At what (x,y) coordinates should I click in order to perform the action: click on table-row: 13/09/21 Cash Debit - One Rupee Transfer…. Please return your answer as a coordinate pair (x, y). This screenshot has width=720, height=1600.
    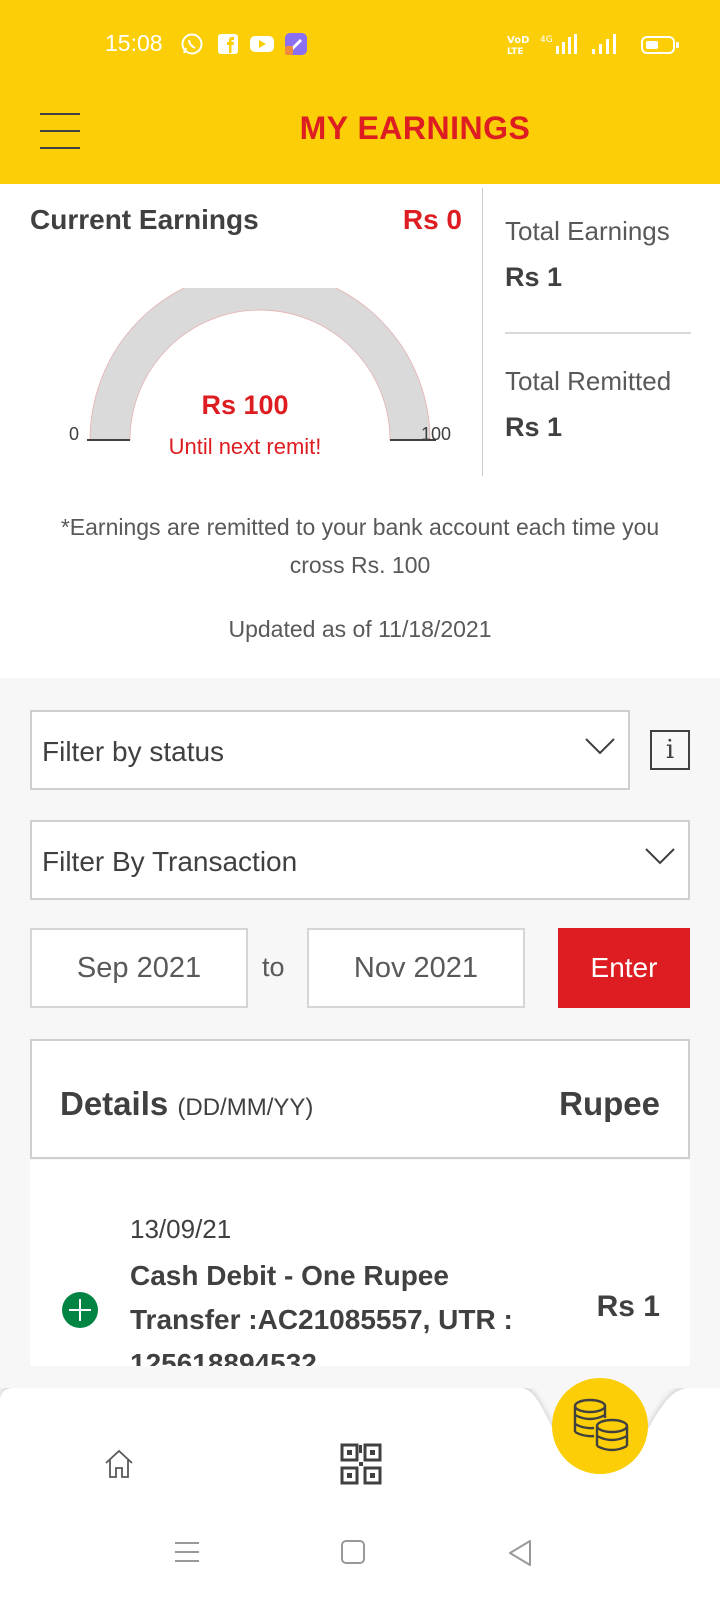
    Looking at the image, I should click on (360, 1263).